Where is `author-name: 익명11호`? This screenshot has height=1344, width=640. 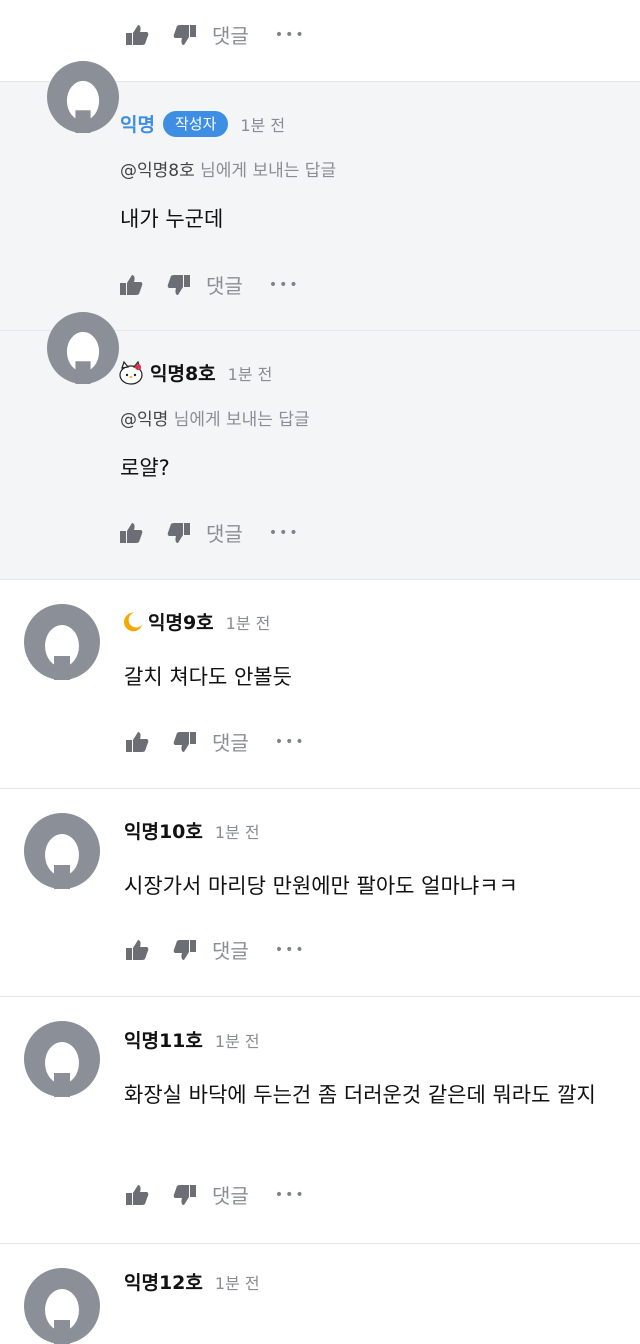 author-name: 익명11호 is located at coordinates (163, 1039).